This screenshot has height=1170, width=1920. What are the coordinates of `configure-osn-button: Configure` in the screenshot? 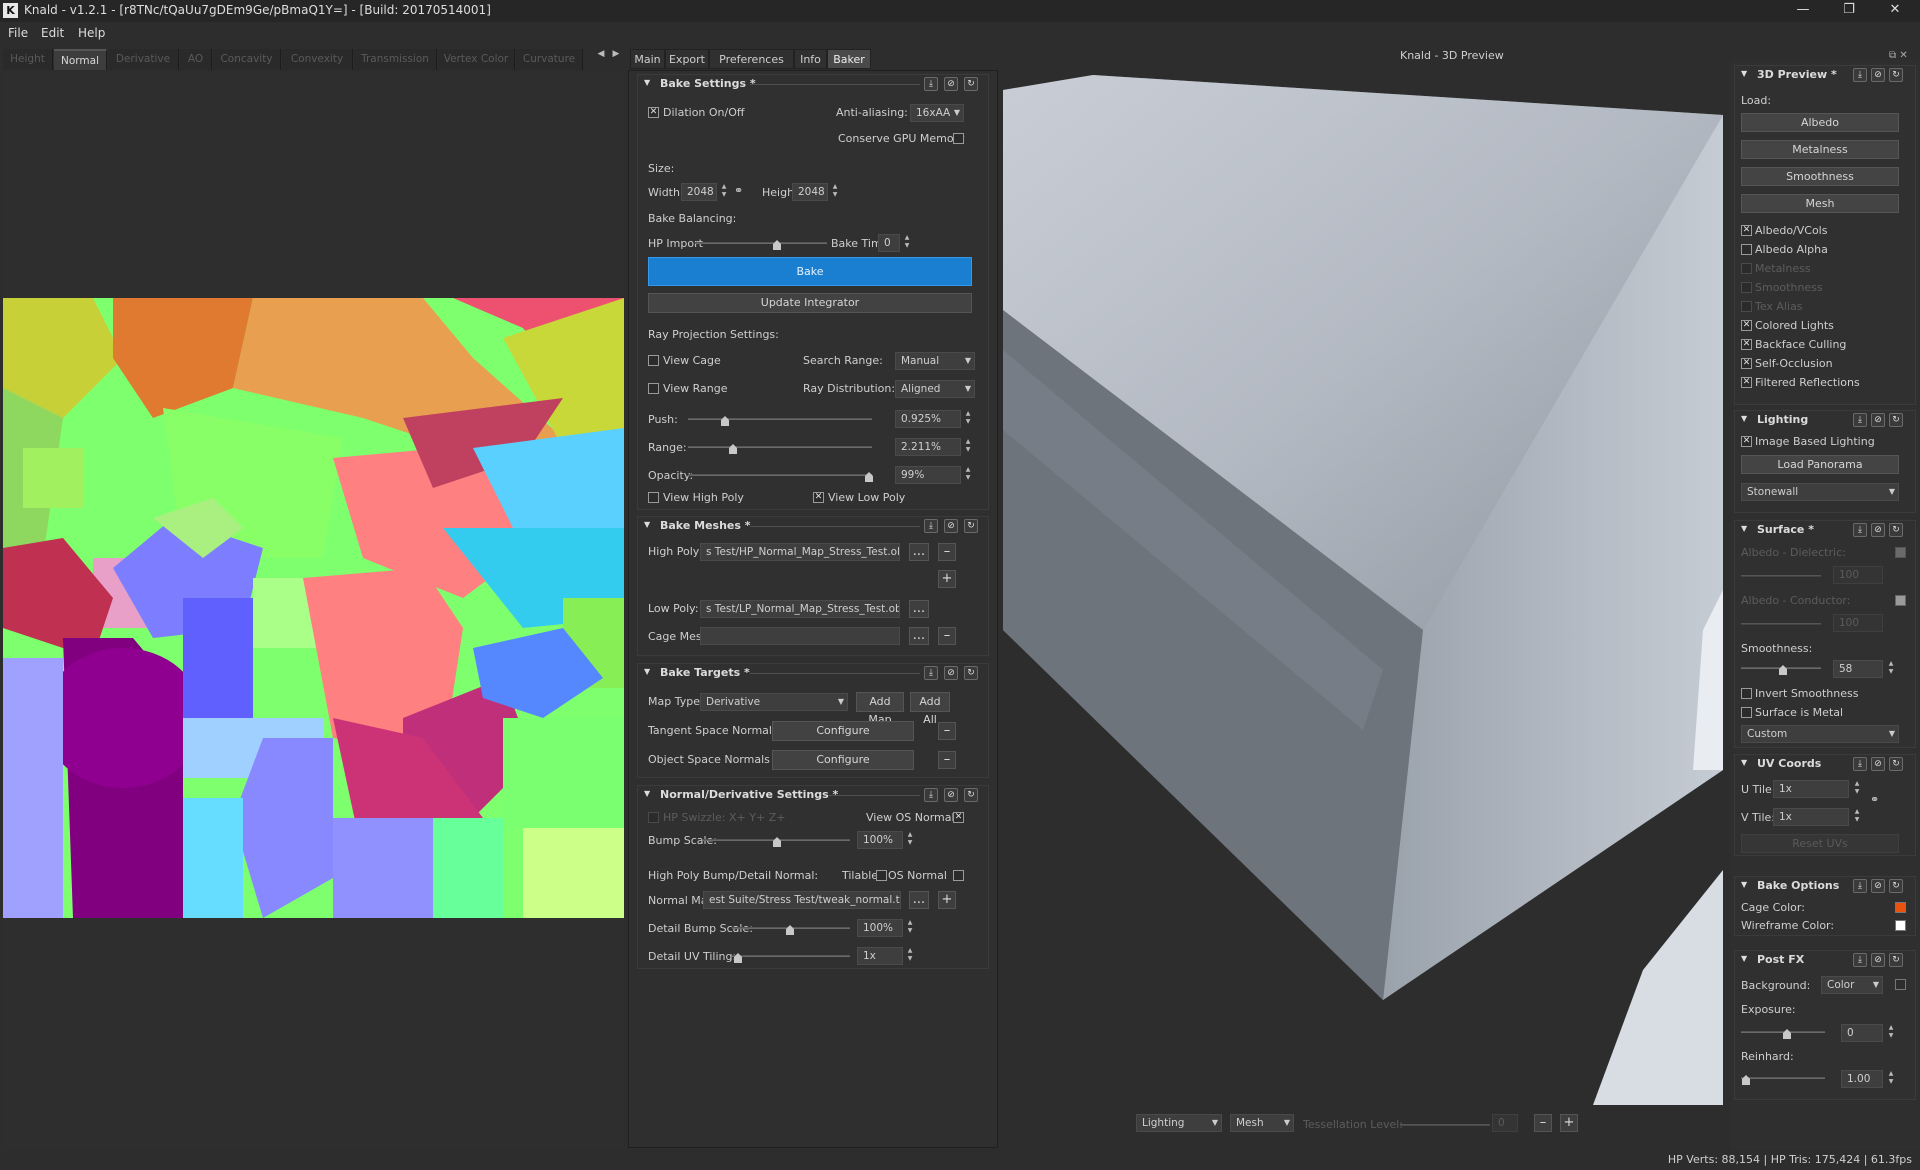 It's located at (843, 760).